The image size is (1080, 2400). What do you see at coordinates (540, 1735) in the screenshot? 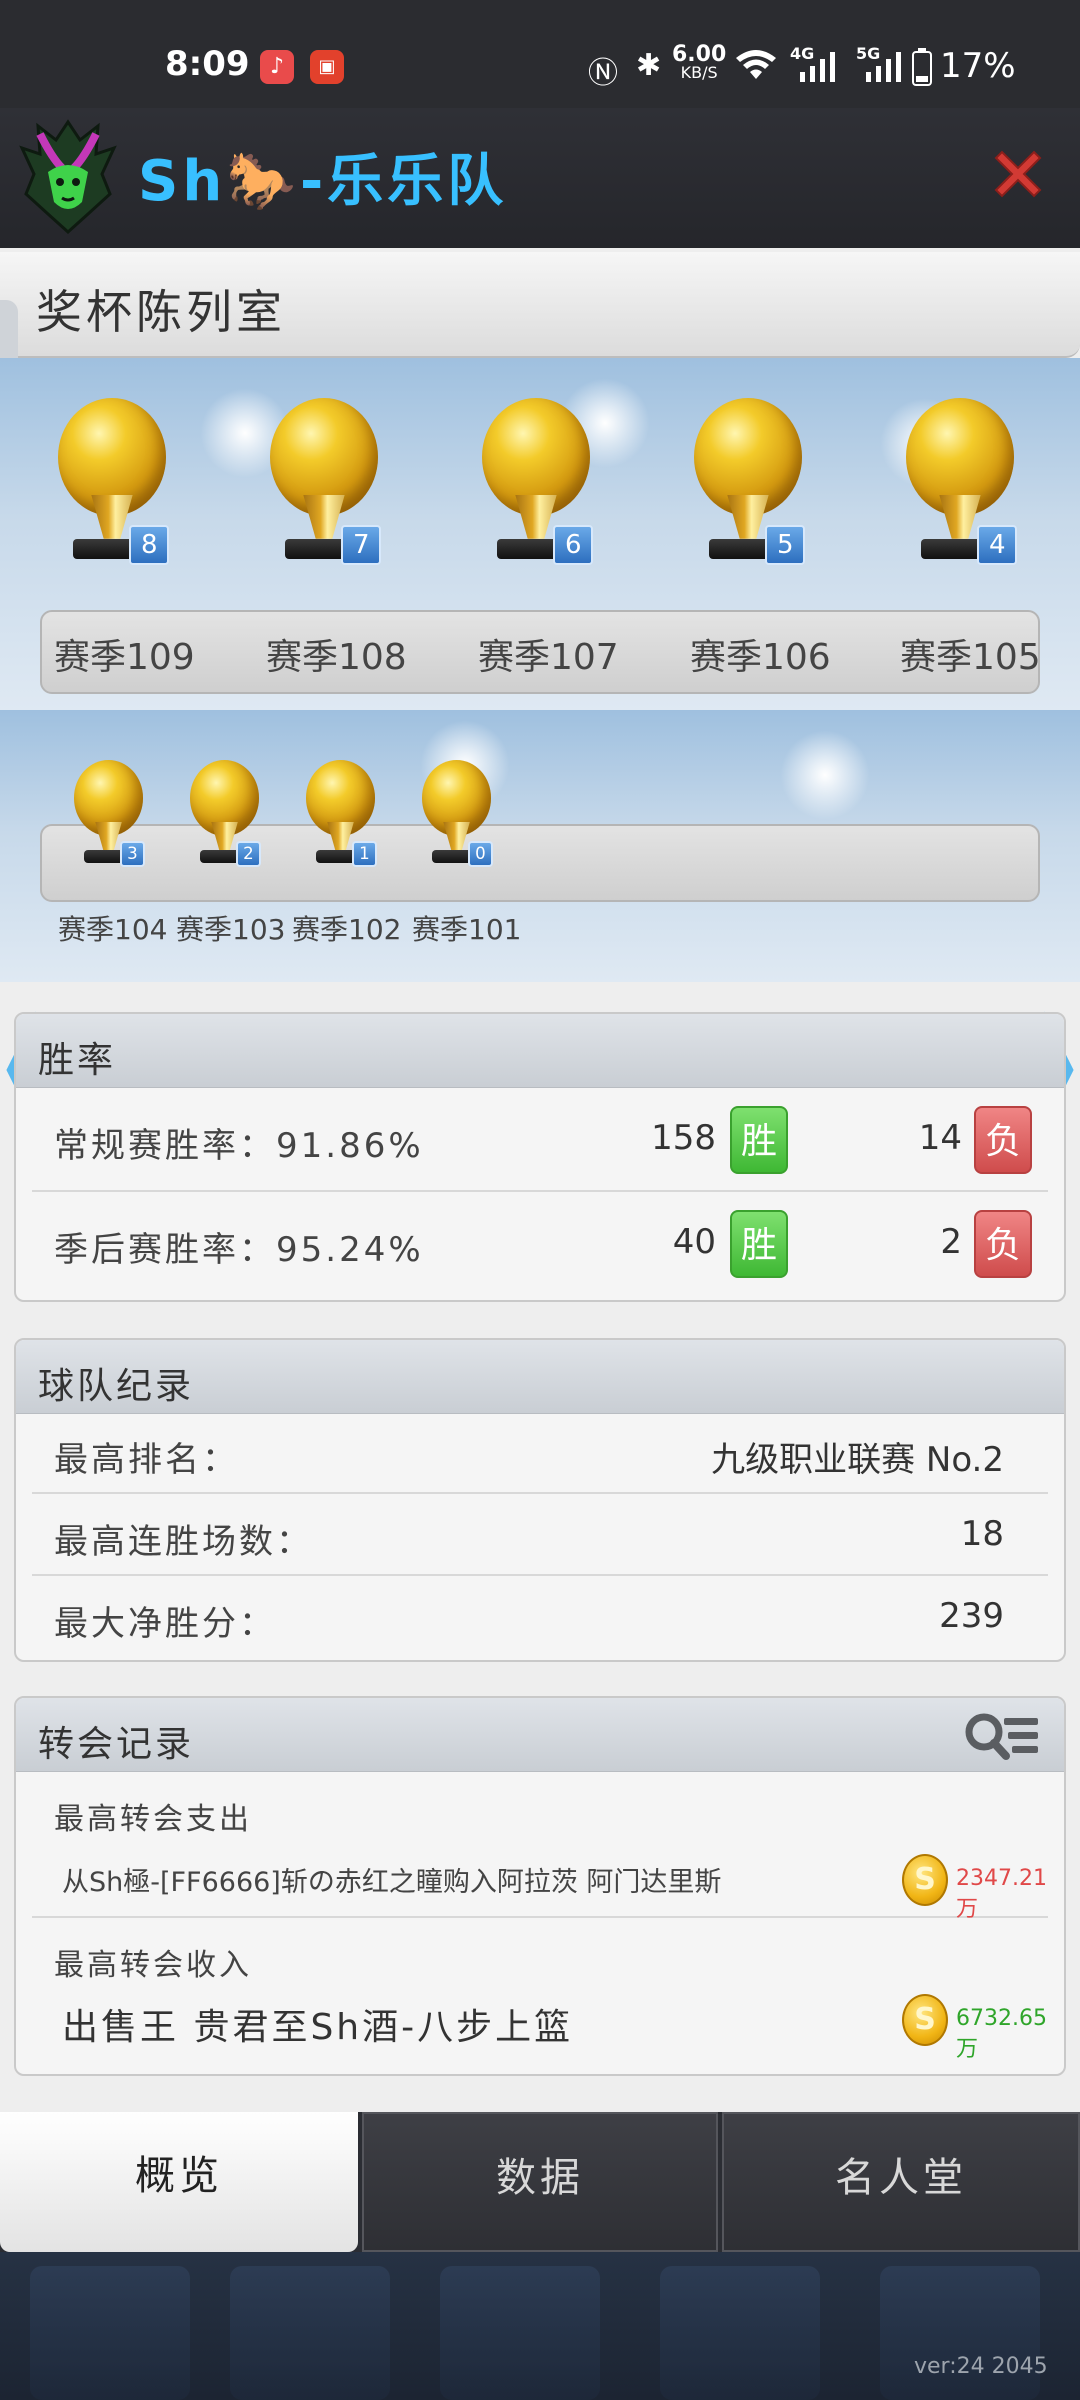
I see `transfer-record-header: 转会记录` at bounding box center [540, 1735].